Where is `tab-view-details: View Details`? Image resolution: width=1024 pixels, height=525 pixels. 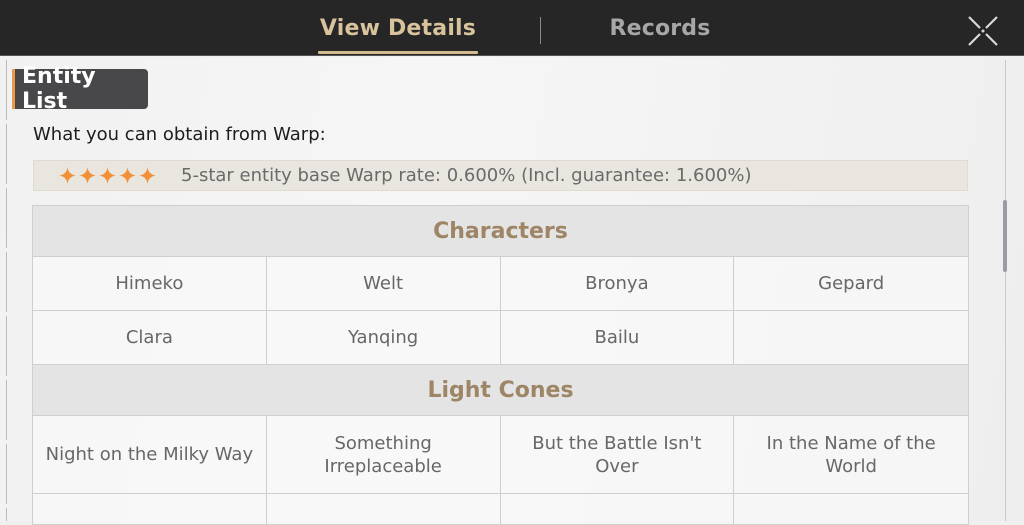
tab-view-details: View Details is located at coordinates (398, 28).